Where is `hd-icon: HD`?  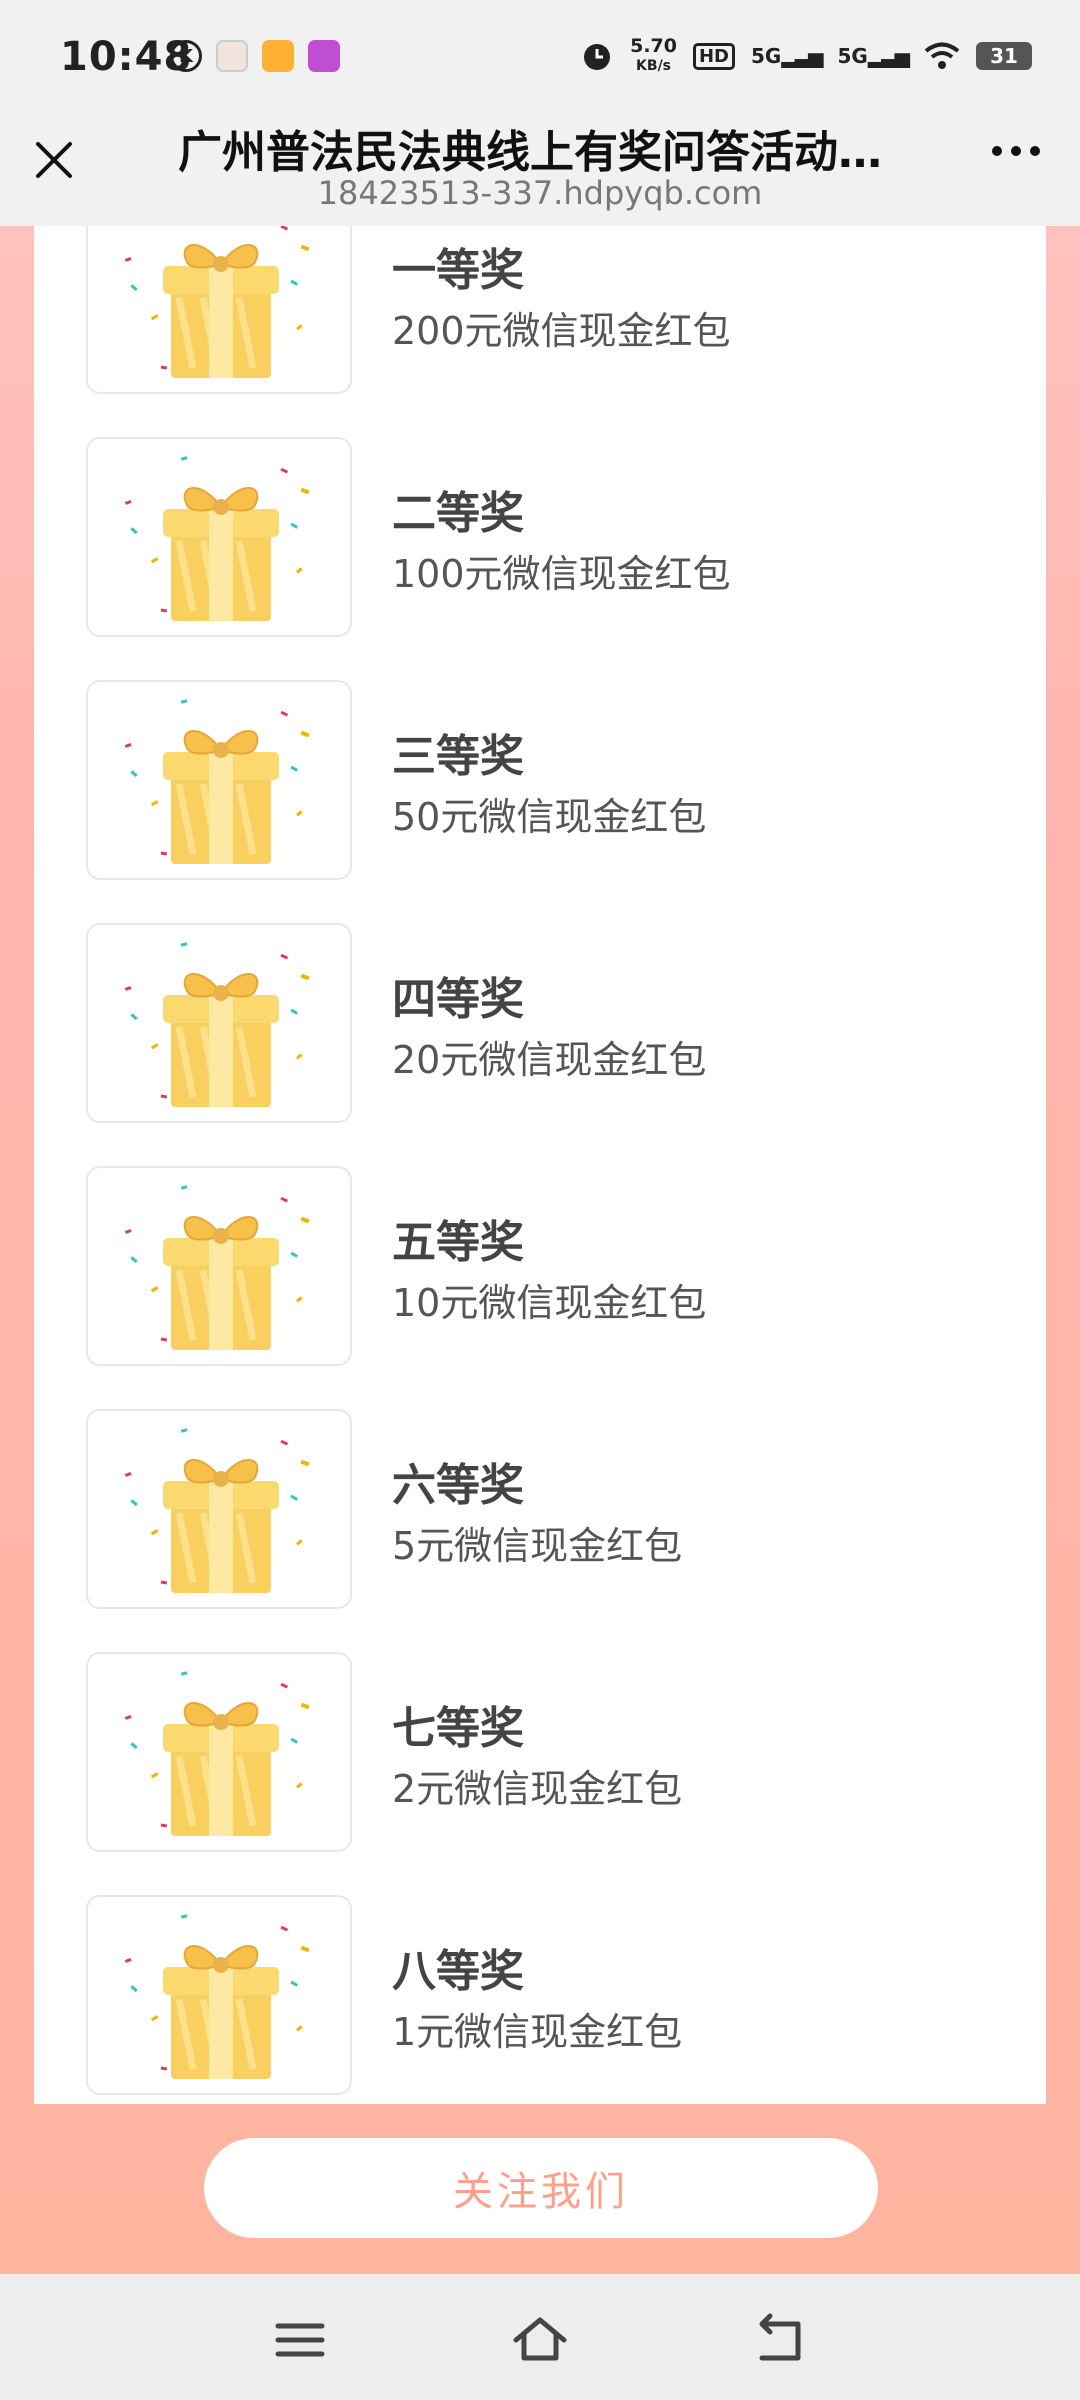
hd-icon: HD is located at coordinates (713, 56).